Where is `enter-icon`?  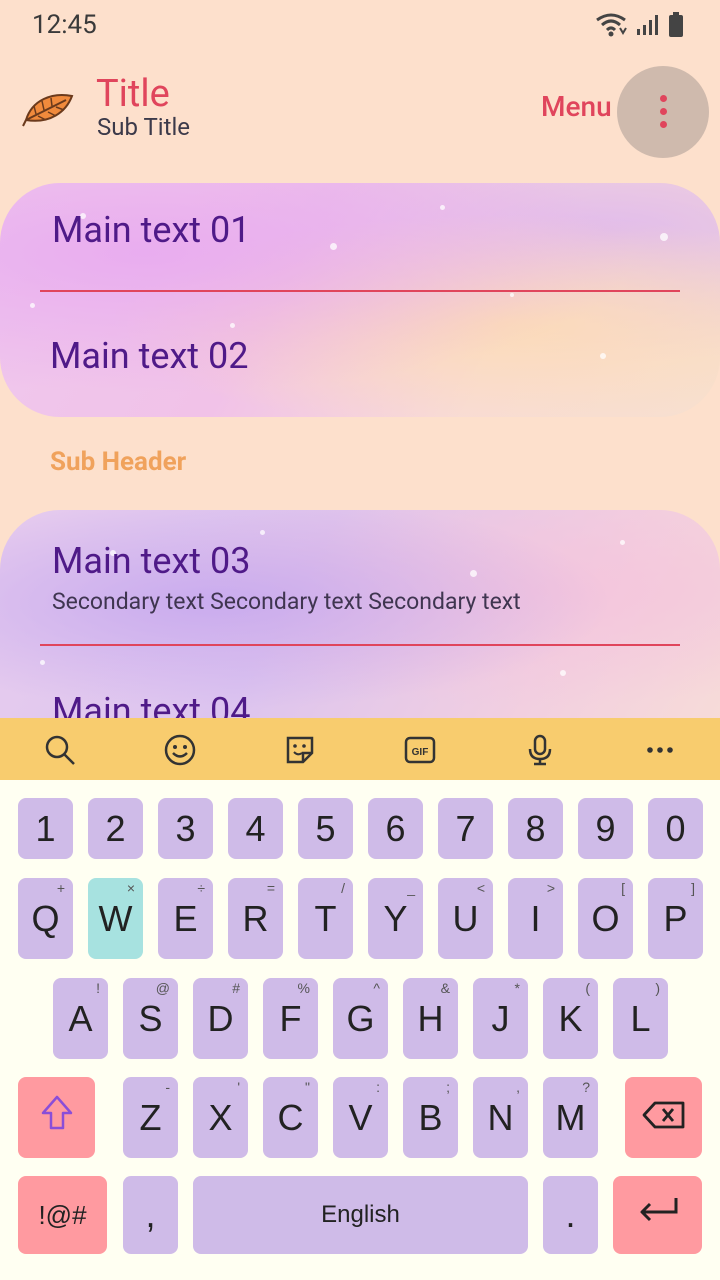 enter-icon is located at coordinates (658, 1215).